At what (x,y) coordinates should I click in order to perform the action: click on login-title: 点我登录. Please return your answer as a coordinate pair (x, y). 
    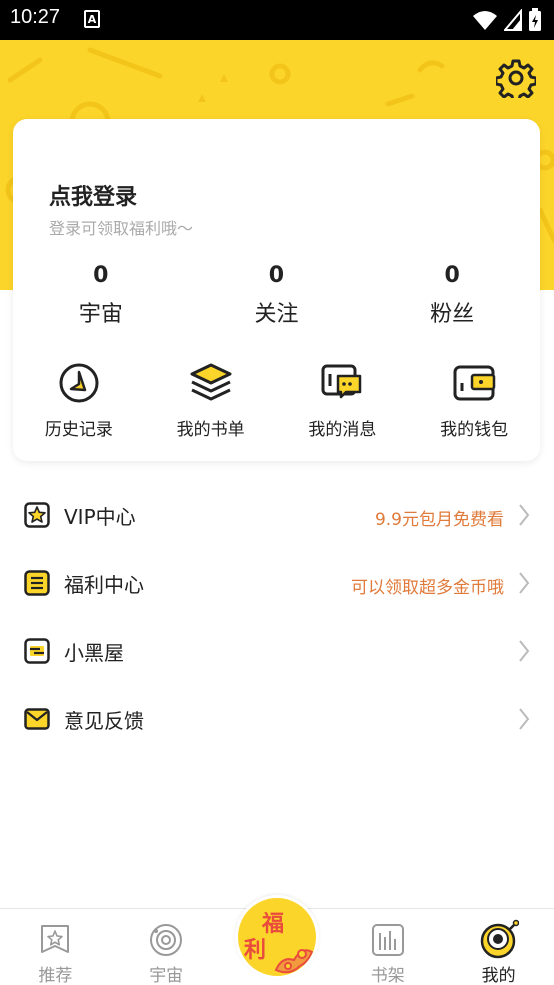
    Looking at the image, I should click on (93, 195).